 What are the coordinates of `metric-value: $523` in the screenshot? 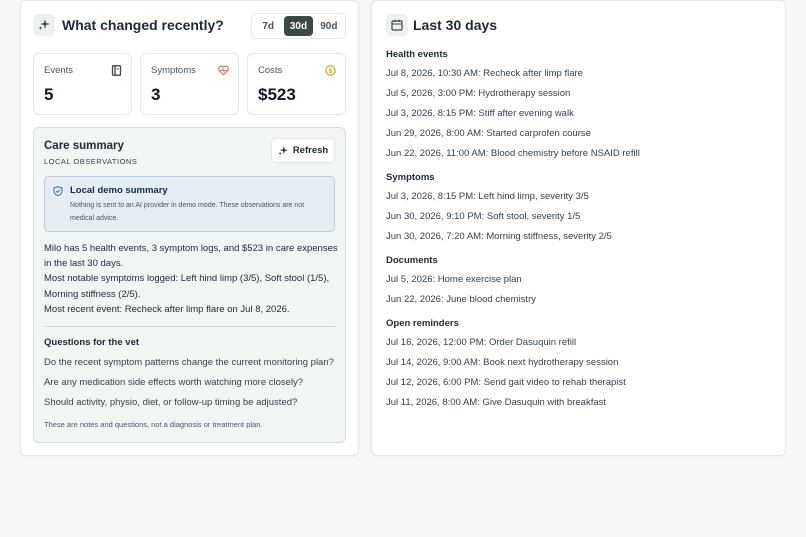 It's located at (277, 94).